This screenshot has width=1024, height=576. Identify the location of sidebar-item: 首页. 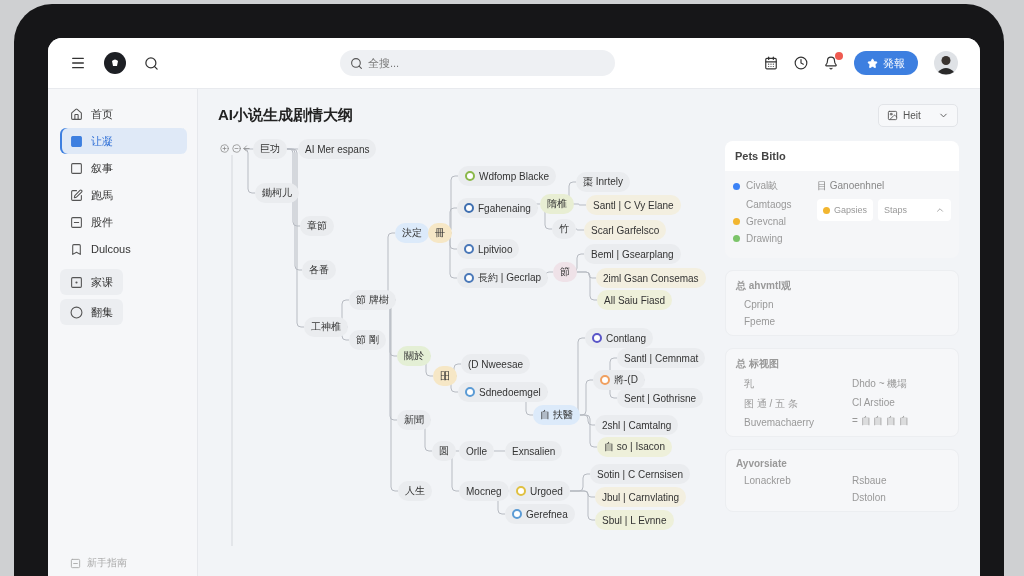
(123, 114).